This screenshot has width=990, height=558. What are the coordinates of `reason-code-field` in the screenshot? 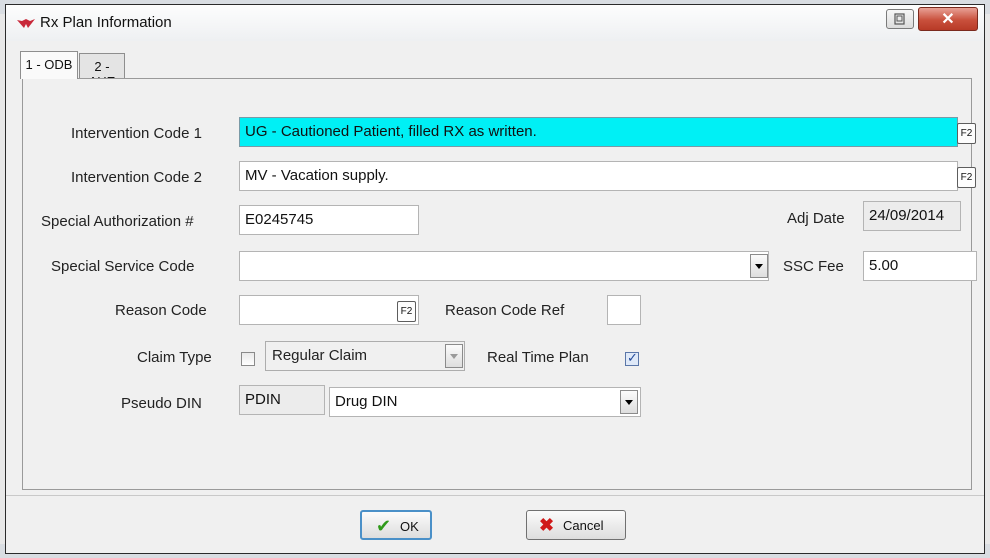 It's located at (329, 310).